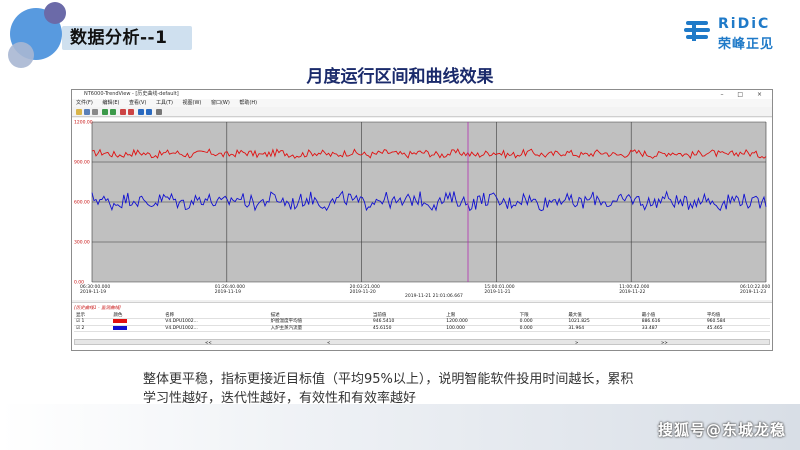 Image resolution: width=800 pixels, height=450 pixels. I want to click on menu-item: 视图(W), so click(192, 103).